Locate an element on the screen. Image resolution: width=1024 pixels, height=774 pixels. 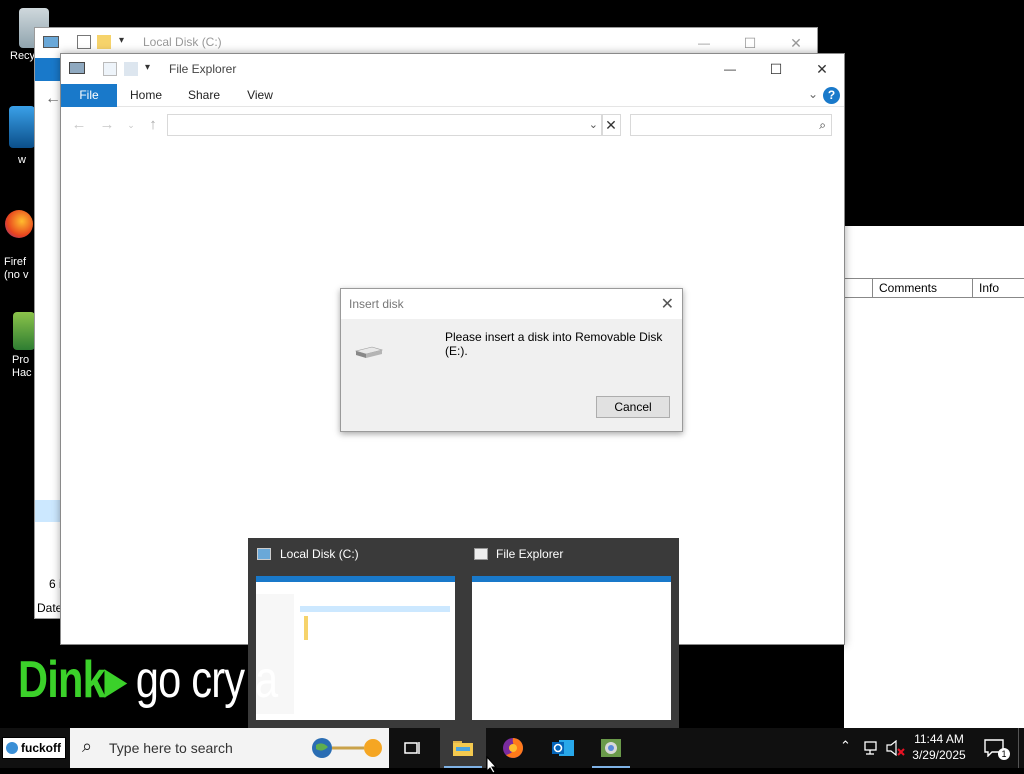
system-tray: ⌃ is located at coordinates (872, 748).